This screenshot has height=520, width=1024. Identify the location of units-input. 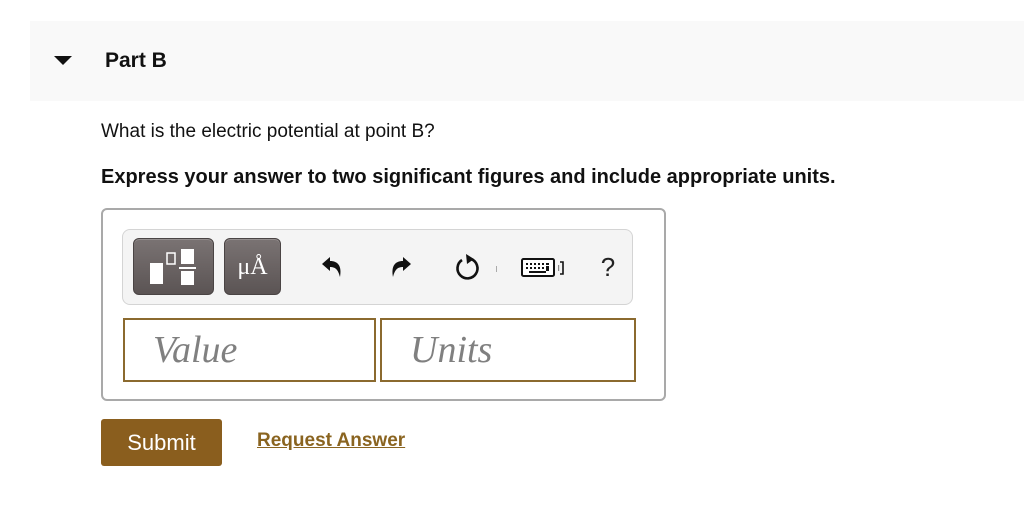
(508, 350).